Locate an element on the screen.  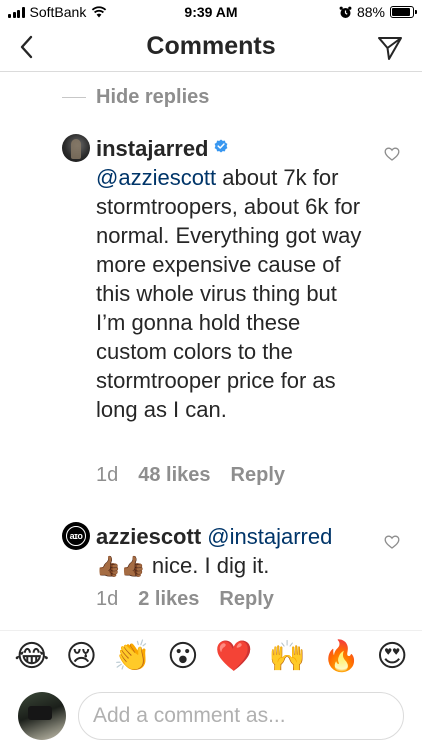
paper-plane-icon is located at coordinates (390, 48).